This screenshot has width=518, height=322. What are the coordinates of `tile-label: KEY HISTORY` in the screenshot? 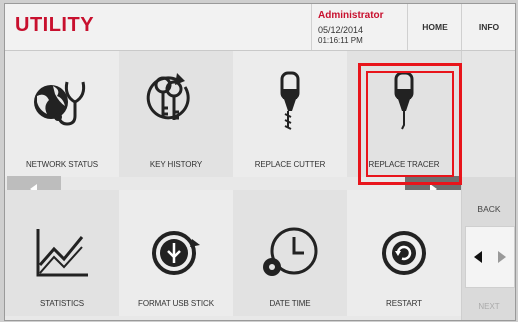 It's located at (176, 164).